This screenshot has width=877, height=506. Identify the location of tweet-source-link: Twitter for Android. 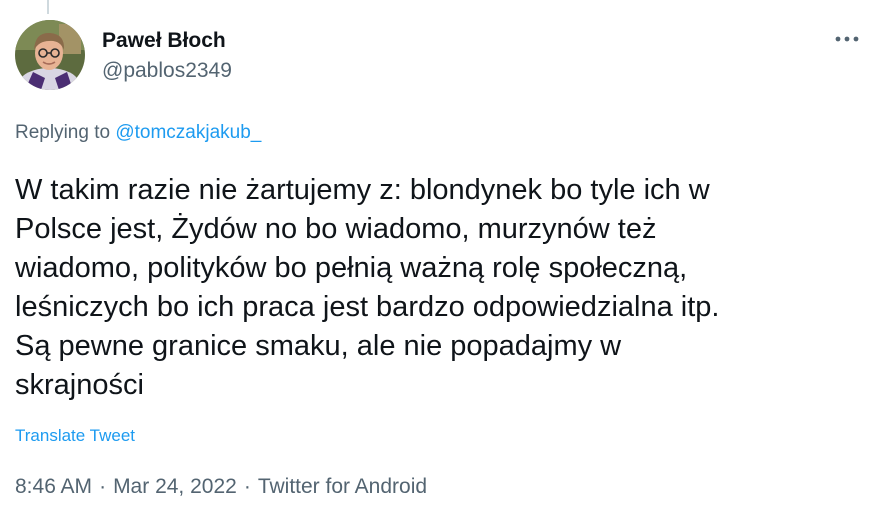
(342, 486).